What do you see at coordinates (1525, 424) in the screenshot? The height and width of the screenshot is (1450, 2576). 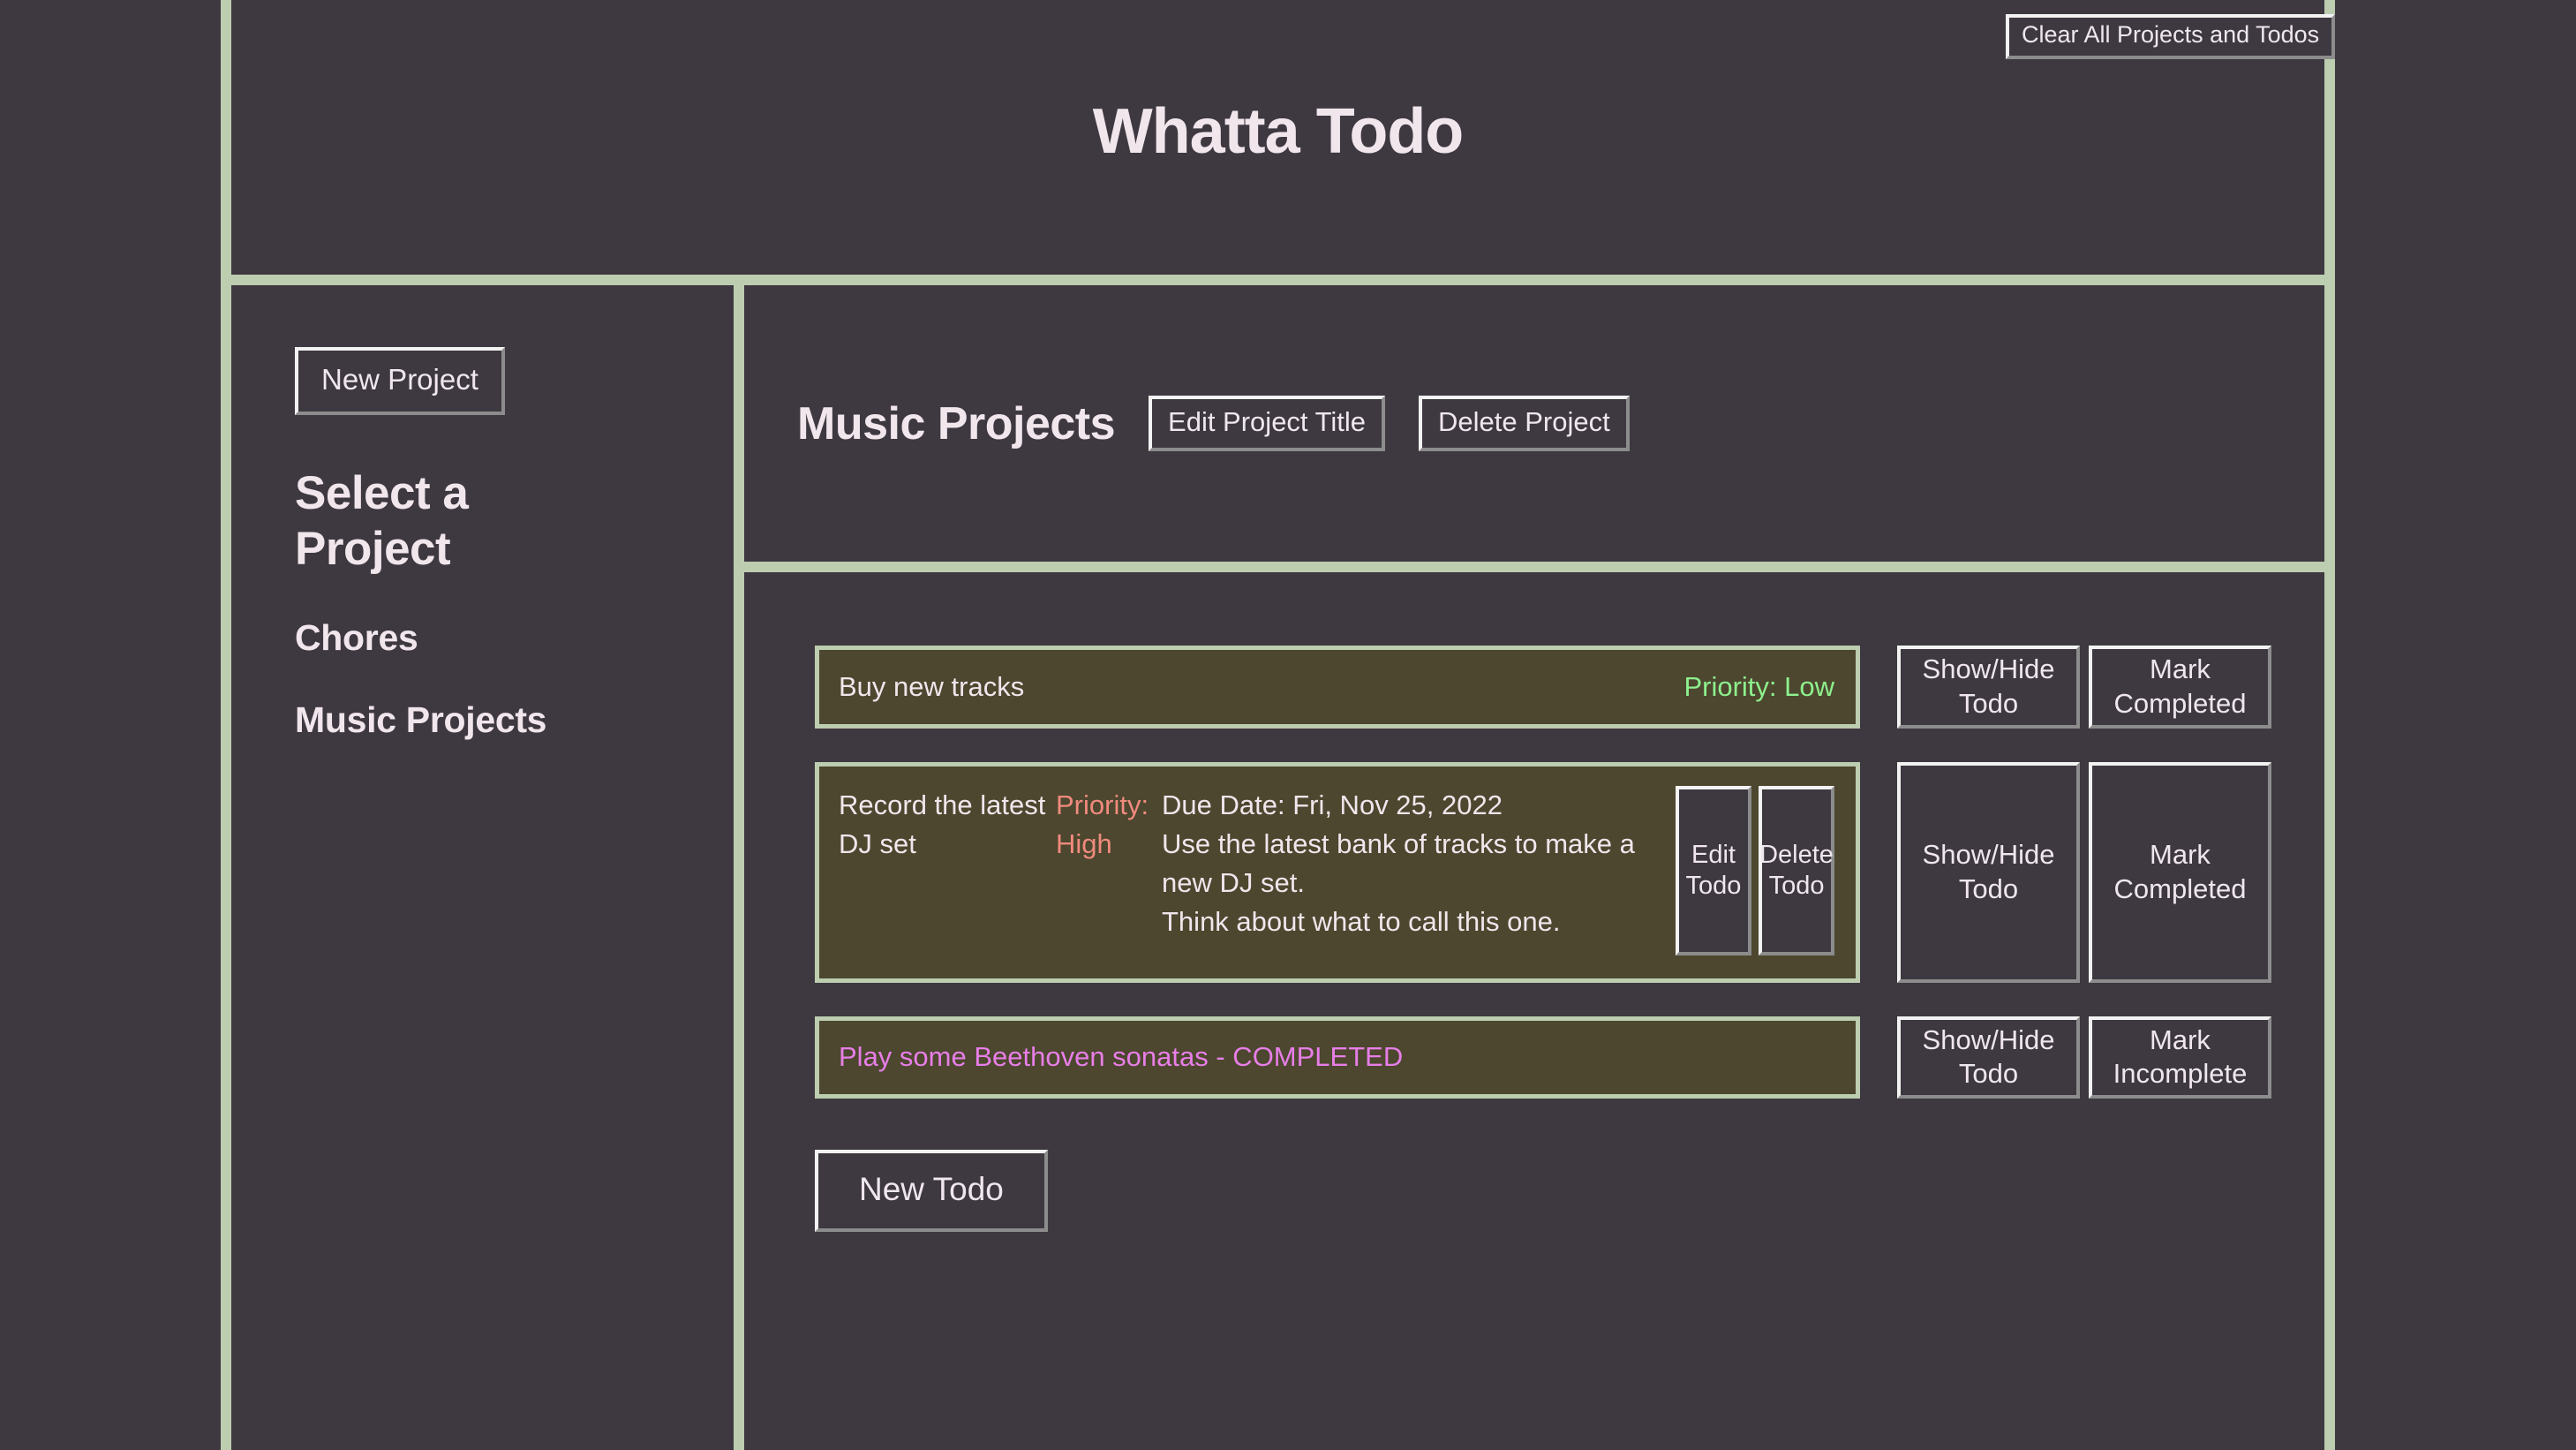 I see `delete-project-button: Delete Project` at bounding box center [1525, 424].